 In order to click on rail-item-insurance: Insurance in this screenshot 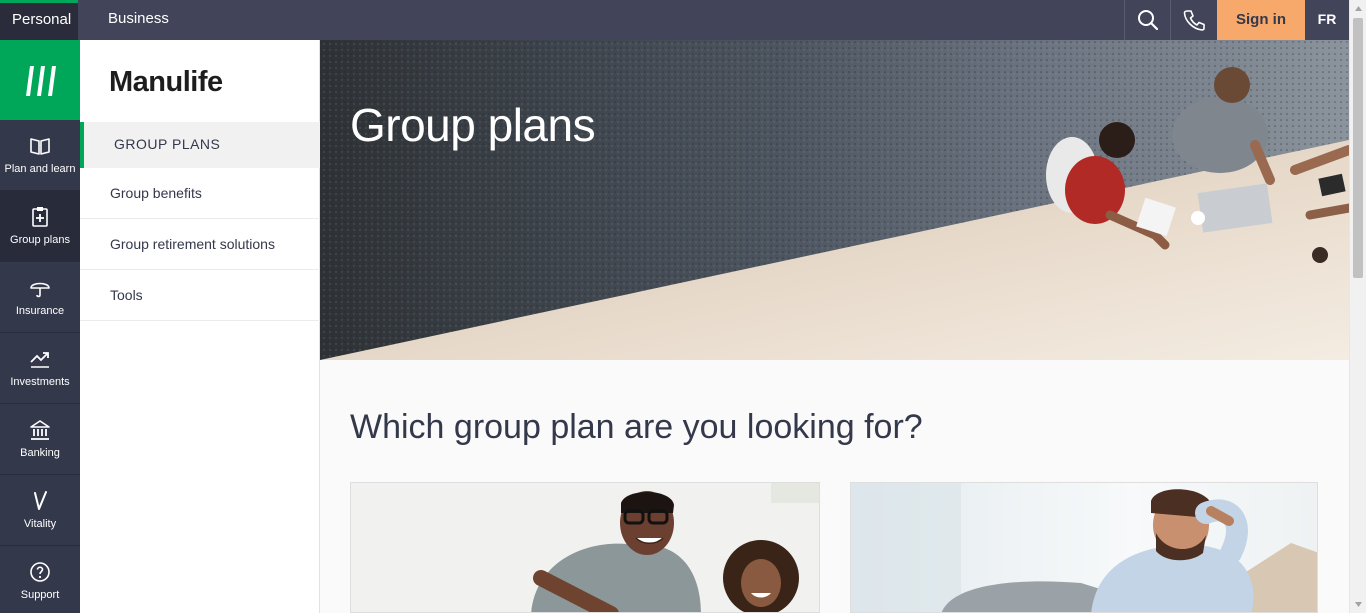, I will do `click(40, 297)`.